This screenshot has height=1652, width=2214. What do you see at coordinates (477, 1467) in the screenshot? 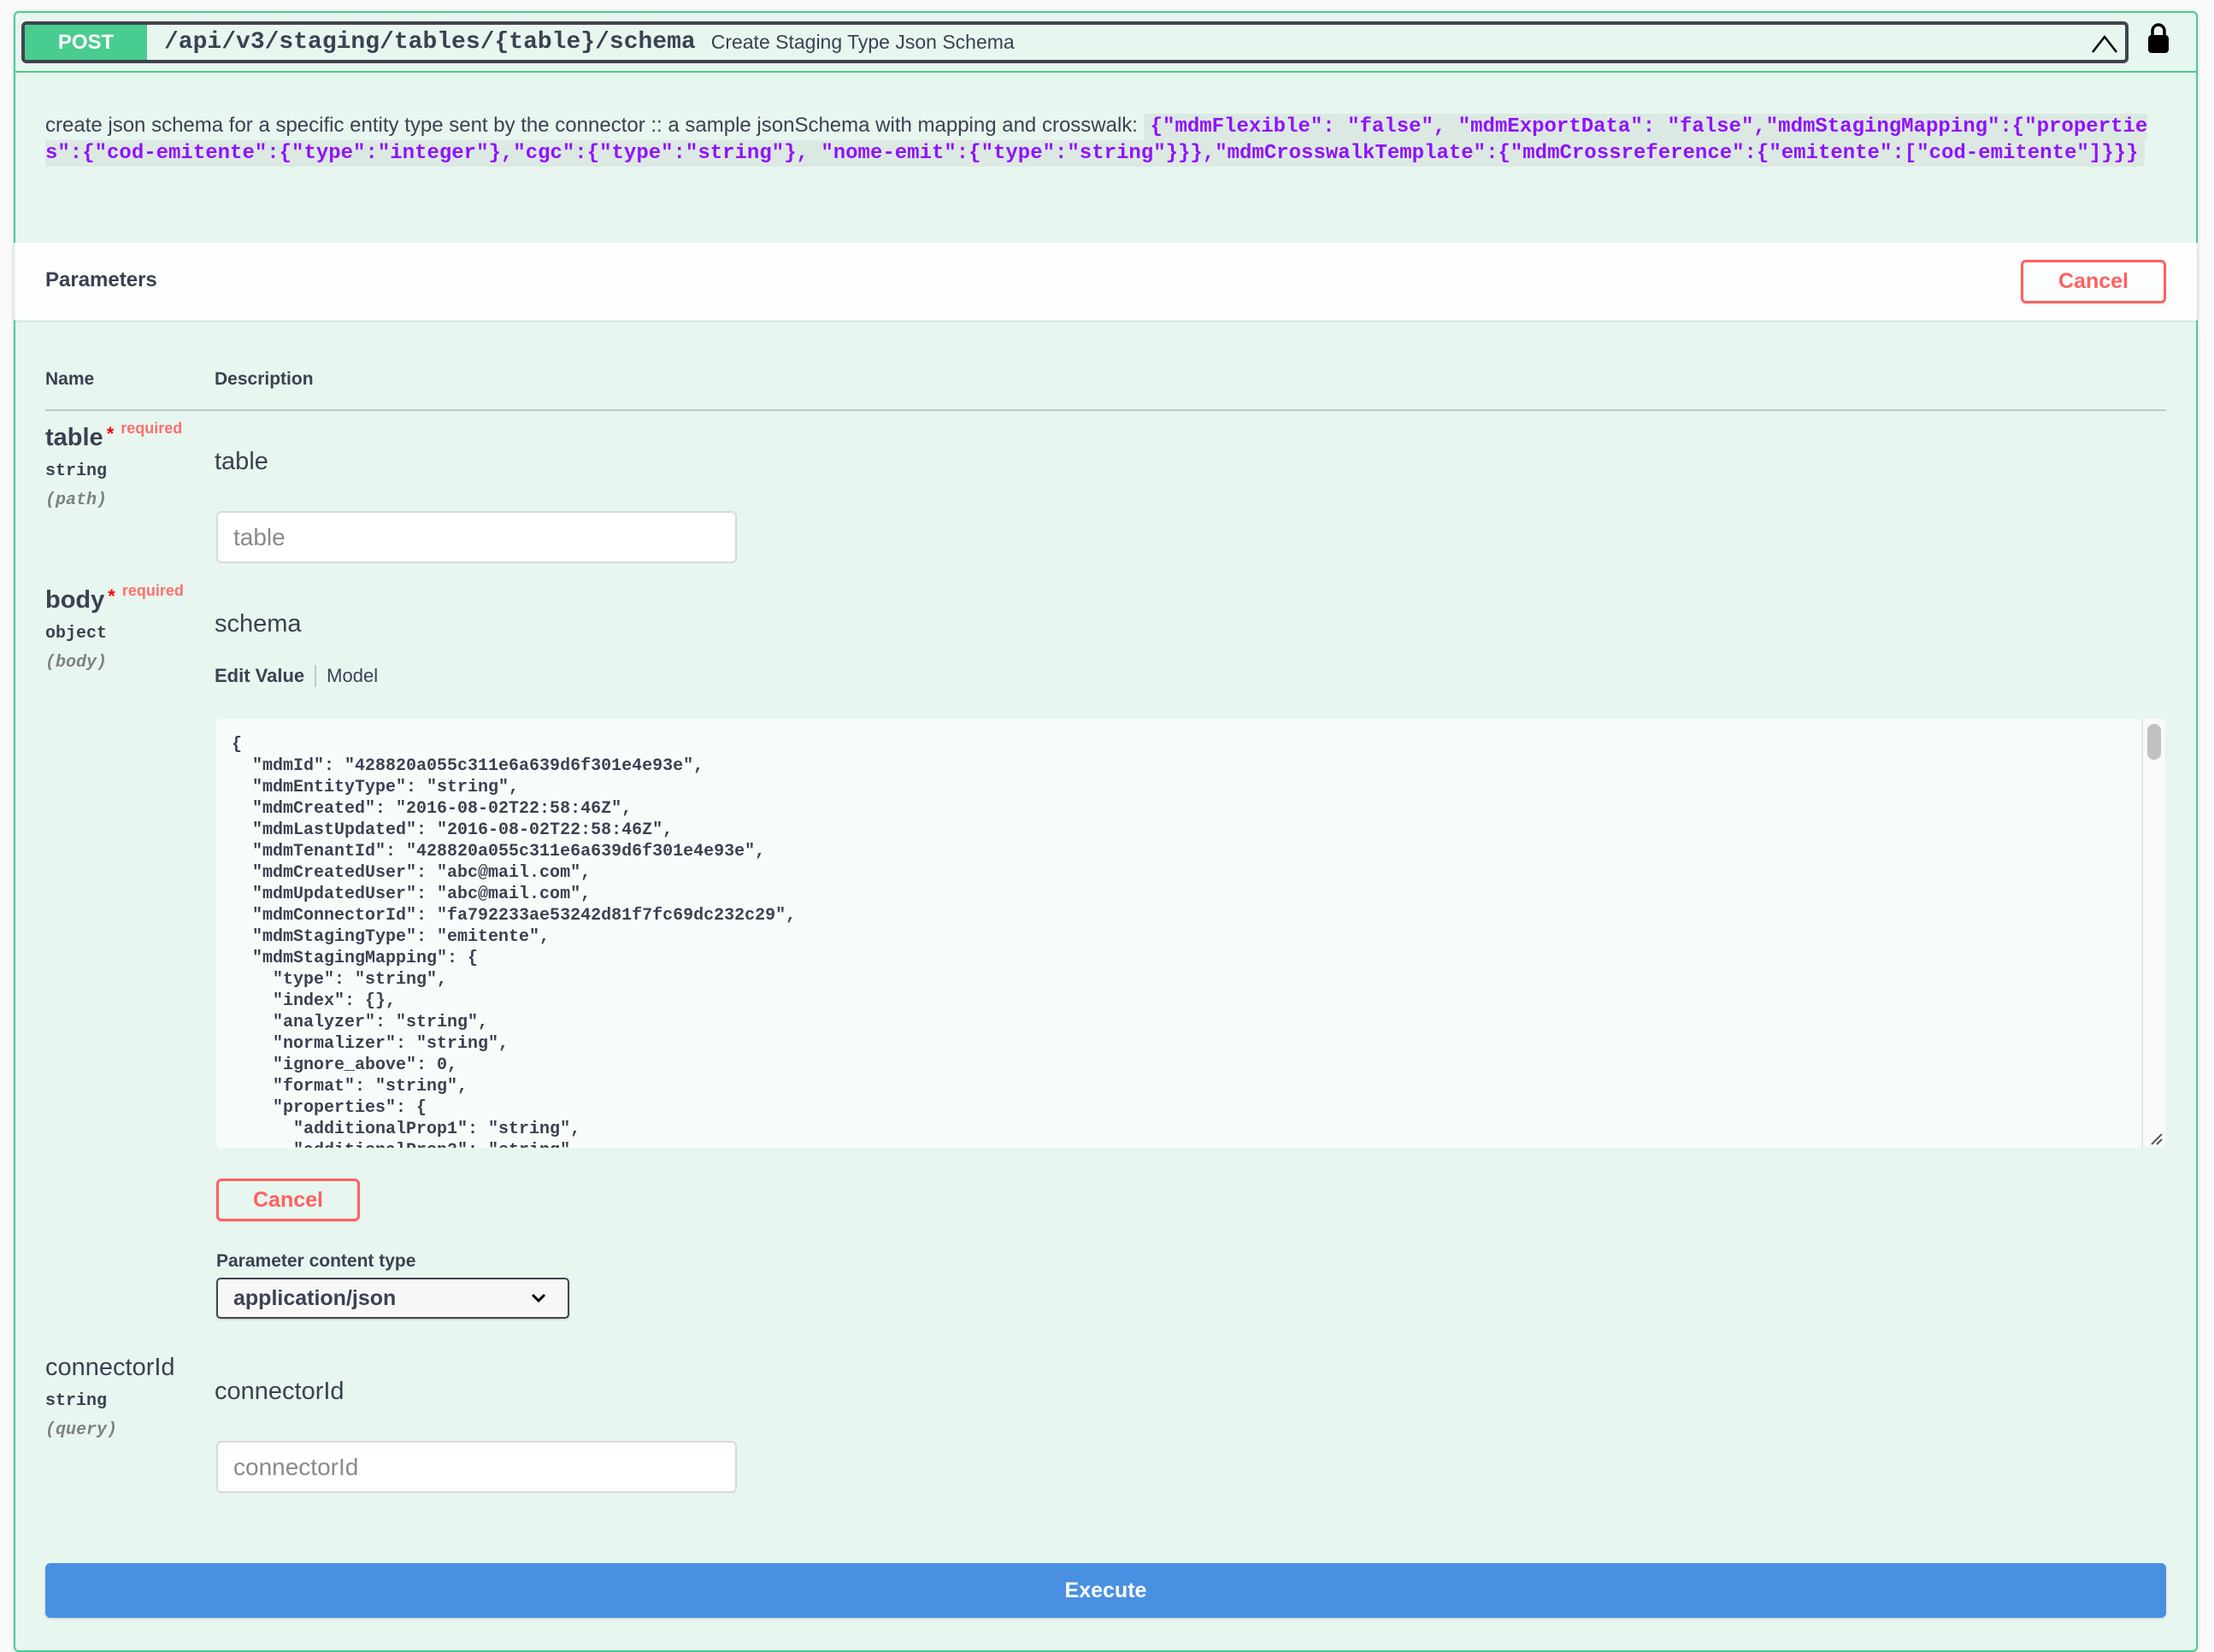
I see `connectorid-input` at bounding box center [477, 1467].